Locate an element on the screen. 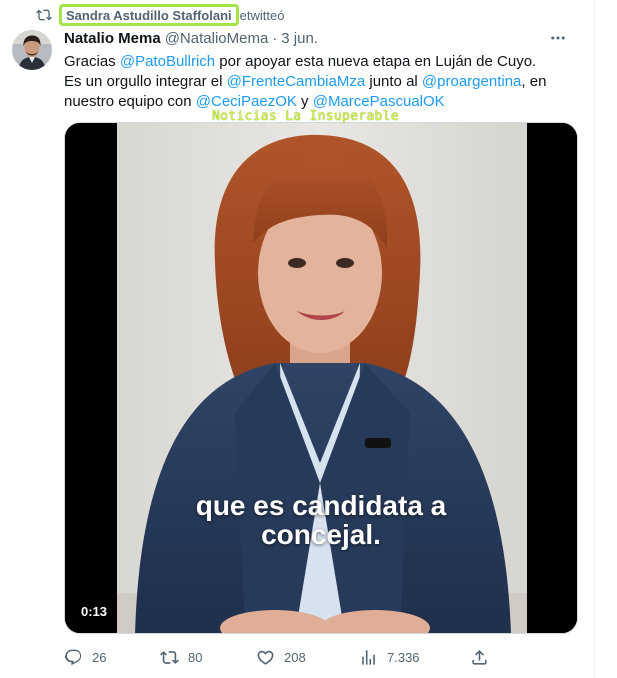 This screenshot has height=678, width=617. text-segment: junto al is located at coordinates (393, 81).